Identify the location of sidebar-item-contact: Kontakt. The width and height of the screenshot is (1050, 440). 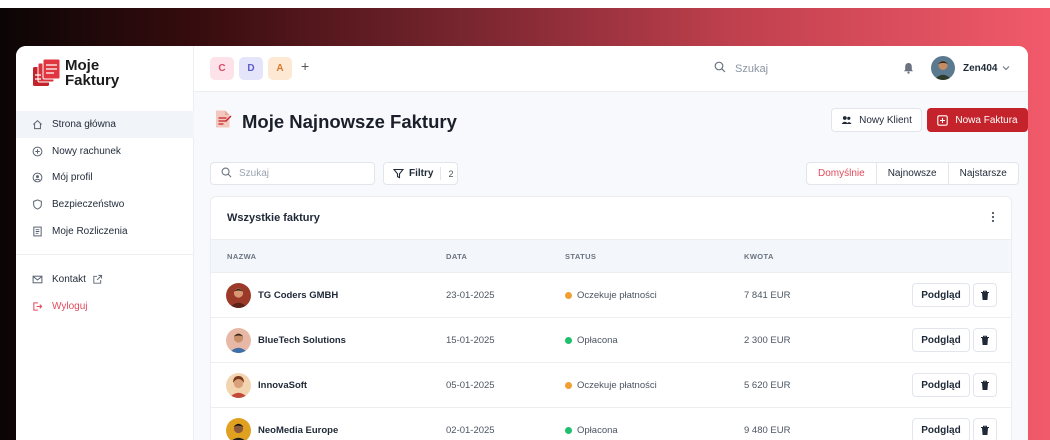
(105, 279).